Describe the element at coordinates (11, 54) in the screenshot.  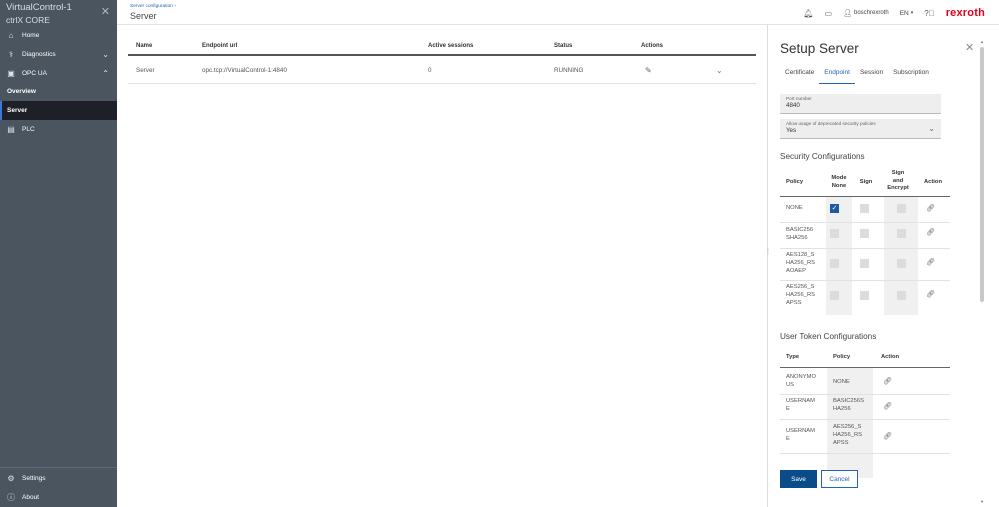
I see `diagnostics-icon: ⚕` at that location.